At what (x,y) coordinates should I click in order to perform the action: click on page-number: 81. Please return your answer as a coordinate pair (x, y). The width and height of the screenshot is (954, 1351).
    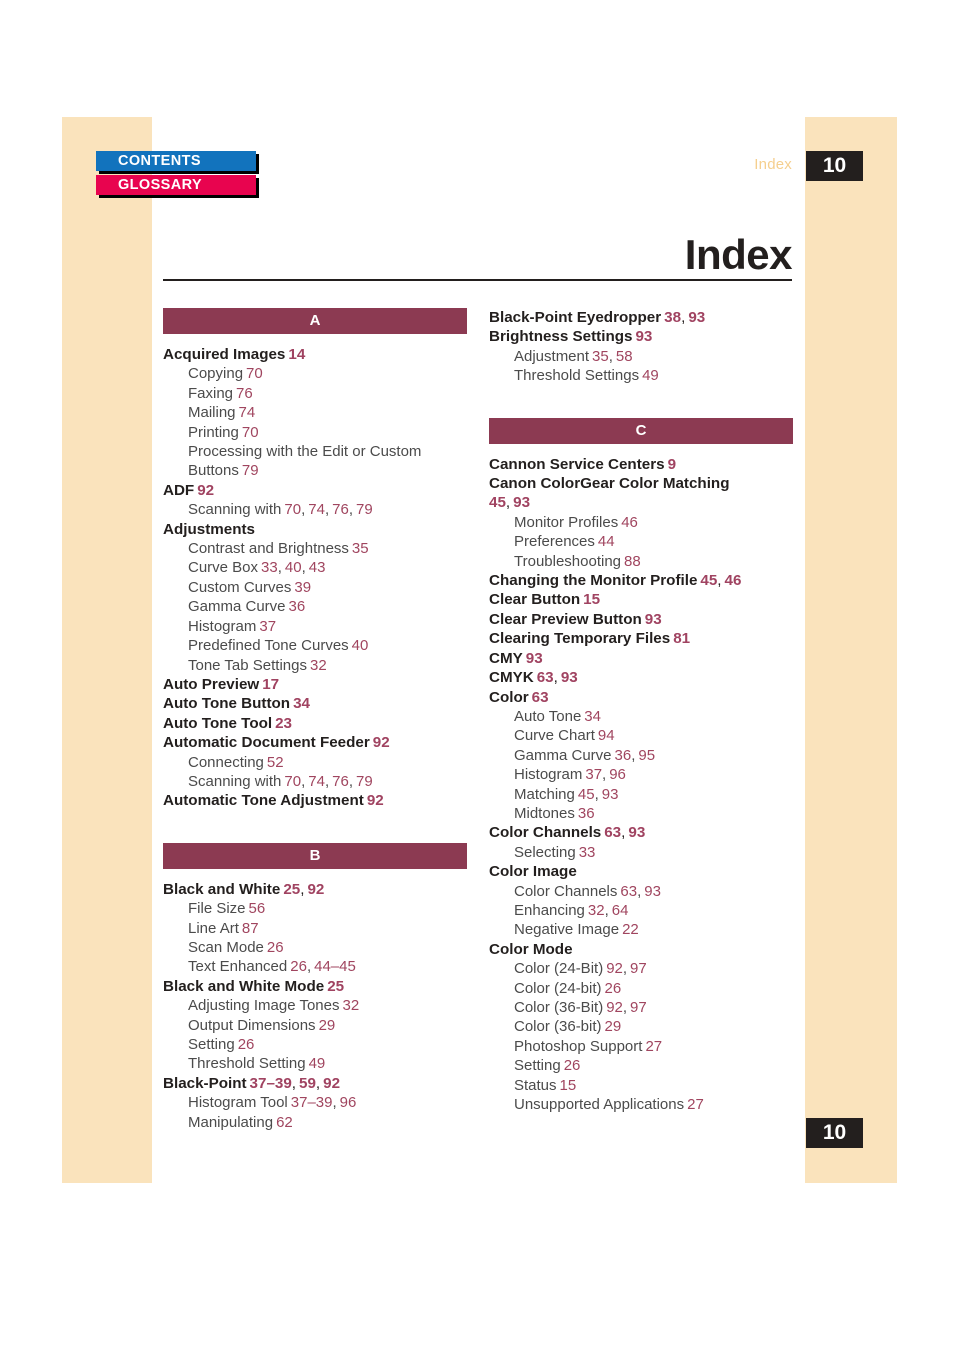
    Looking at the image, I should click on (681, 638).